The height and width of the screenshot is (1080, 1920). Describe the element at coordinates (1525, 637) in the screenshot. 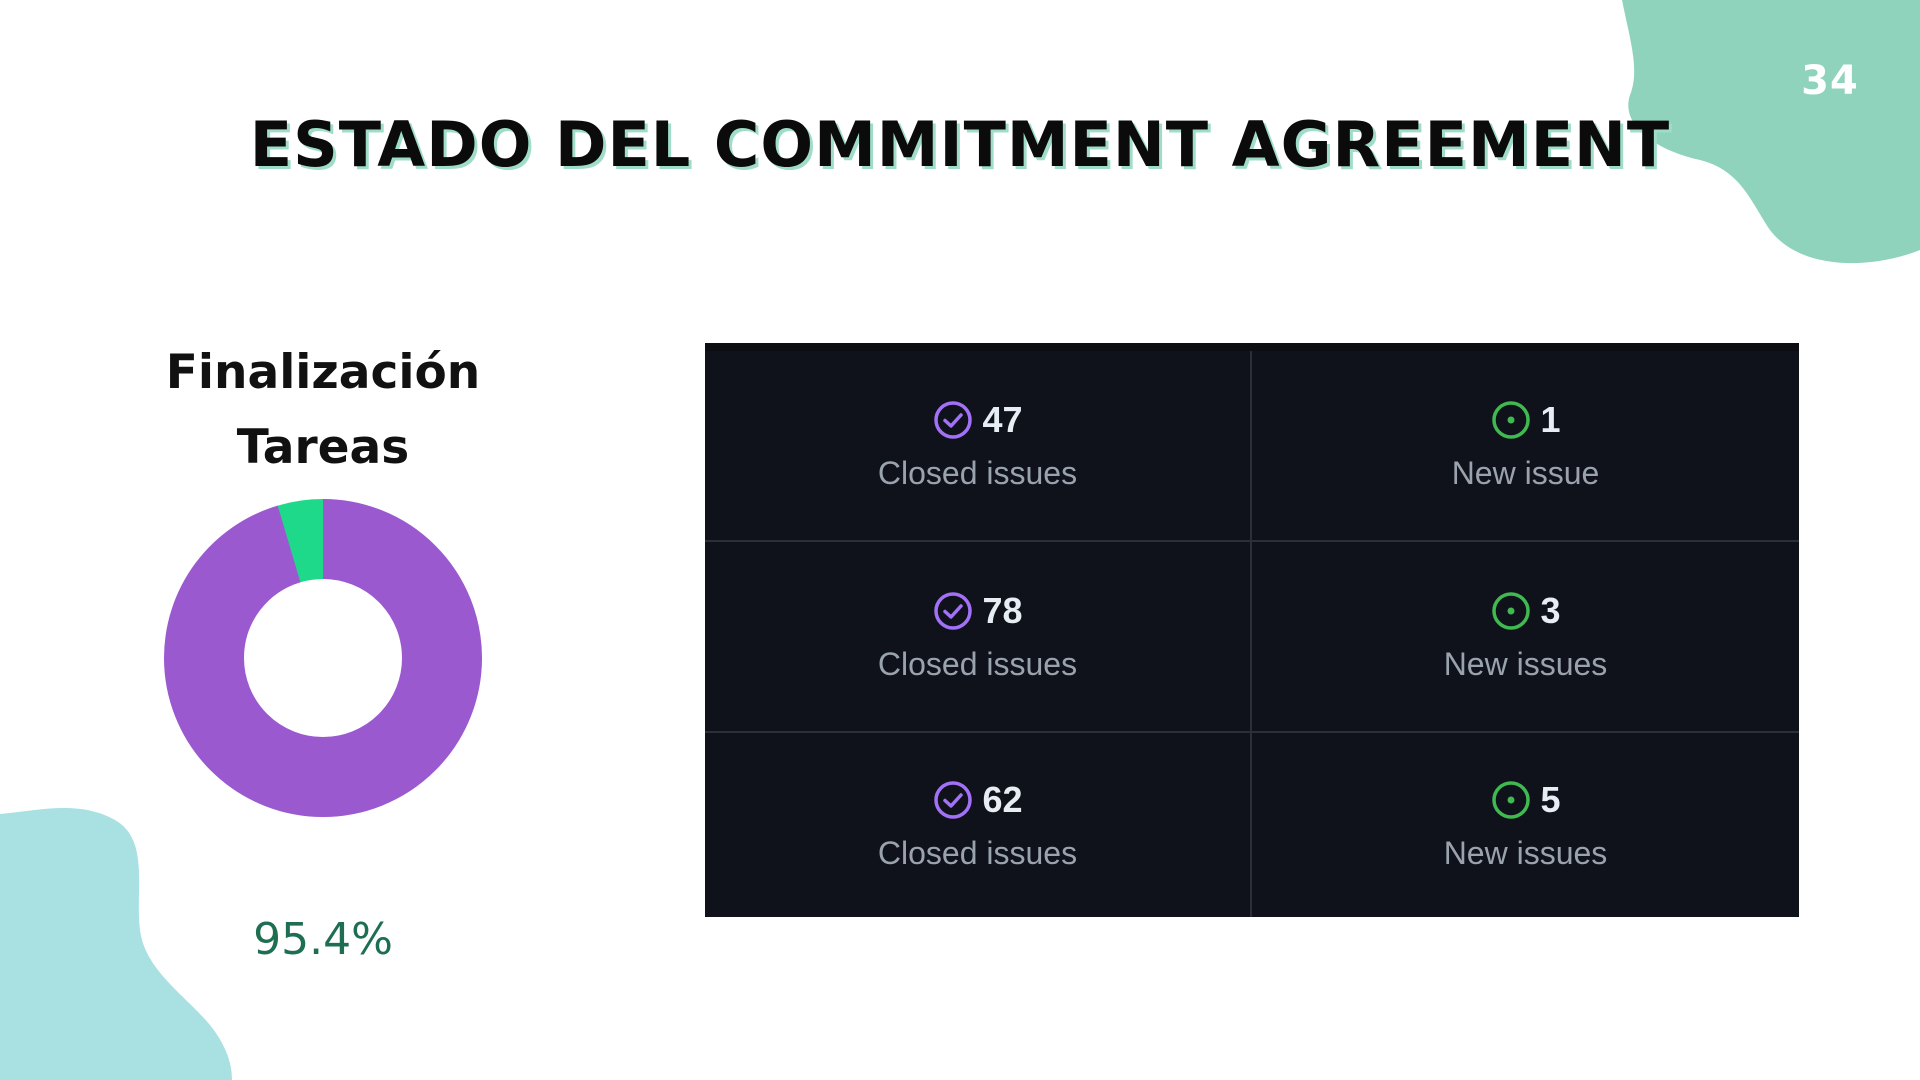

I see `new-issues-stat: 3 New issues` at that location.